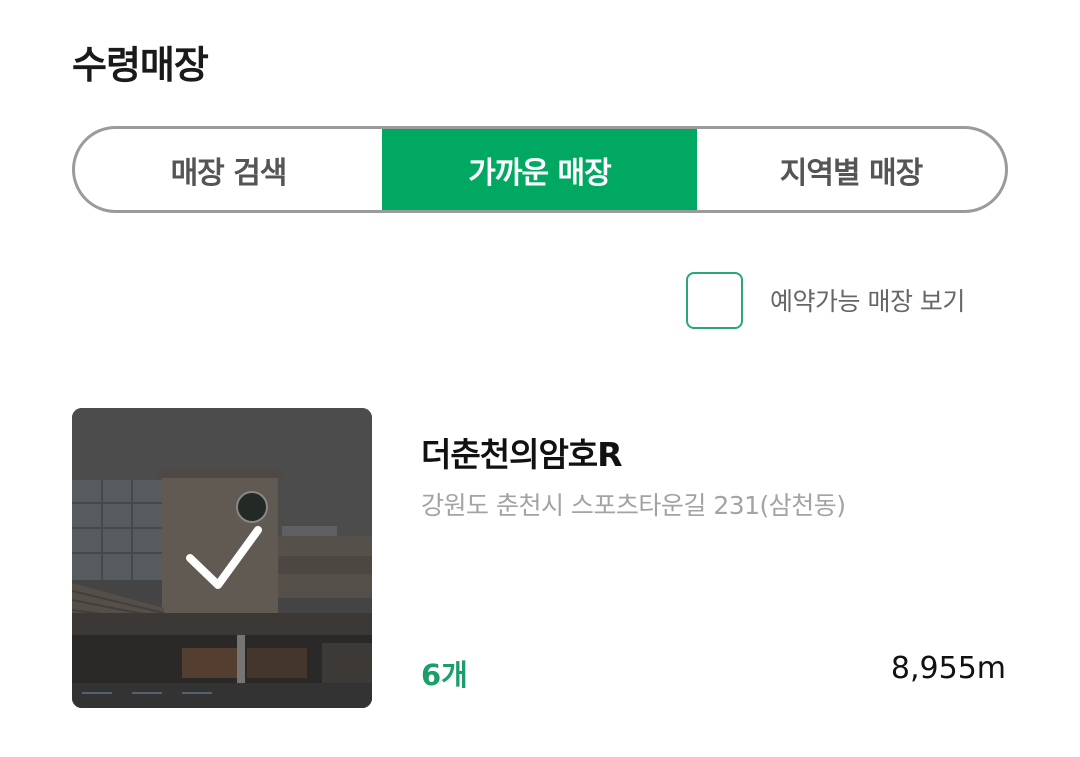 This screenshot has height=757, width=1080. What do you see at coordinates (228, 169) in the screenshot?
I see `tab-store-search: 매장 검색` at bounding box center [228, 169].